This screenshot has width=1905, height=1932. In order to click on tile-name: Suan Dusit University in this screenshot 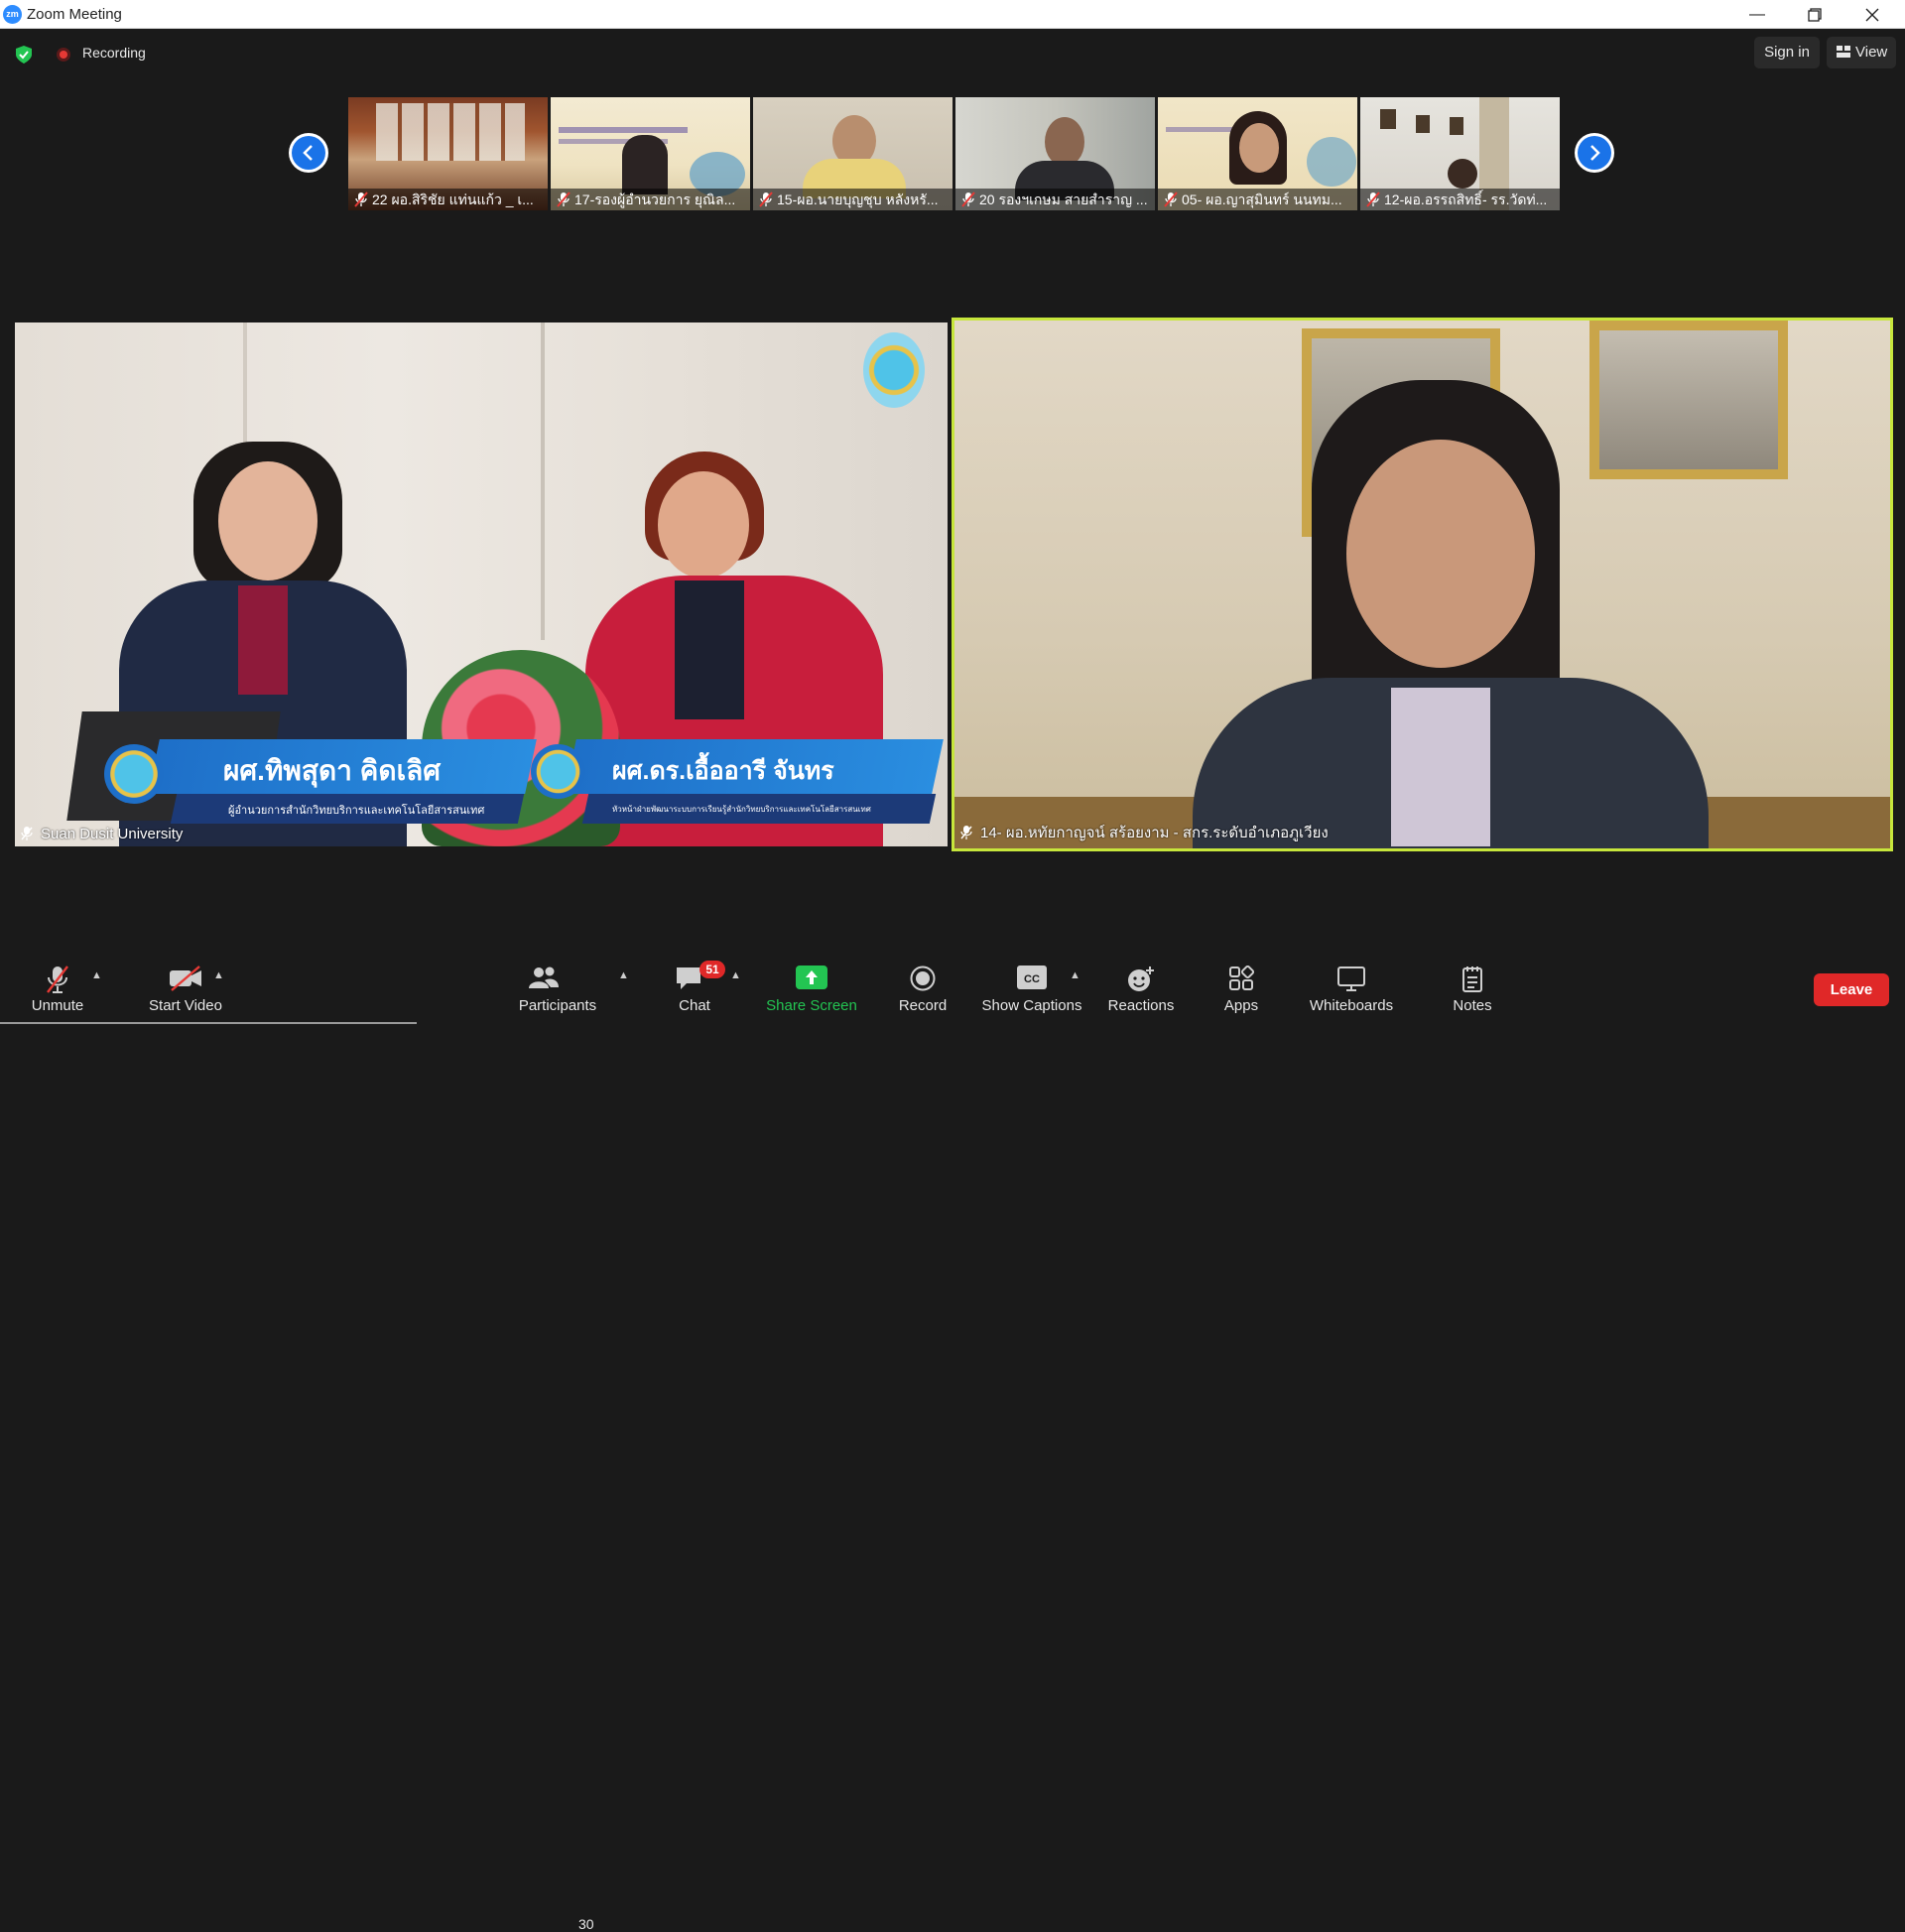, I will do `click(112, 834)`.